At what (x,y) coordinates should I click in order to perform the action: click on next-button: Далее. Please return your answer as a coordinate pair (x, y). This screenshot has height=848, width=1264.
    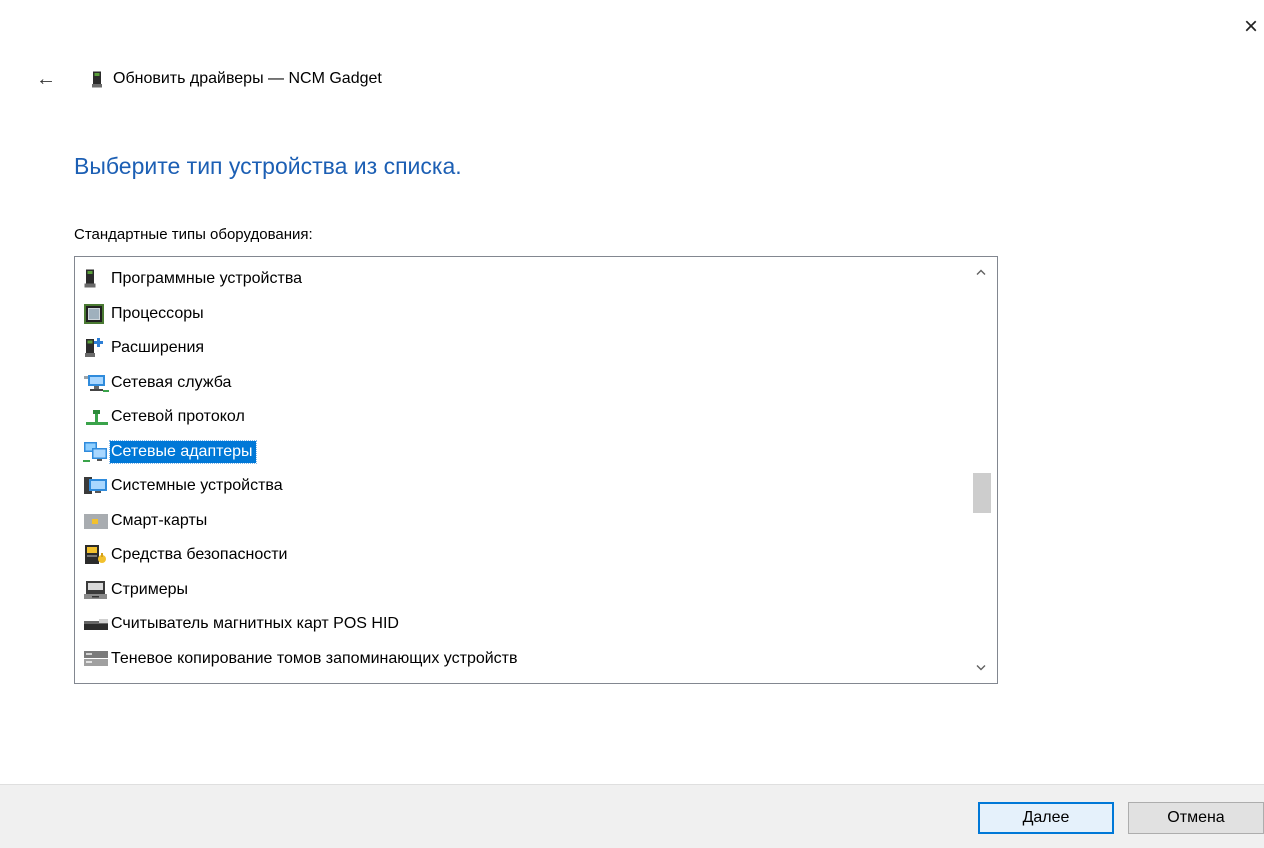
    Looking at the image, I should click on (1046, 818).